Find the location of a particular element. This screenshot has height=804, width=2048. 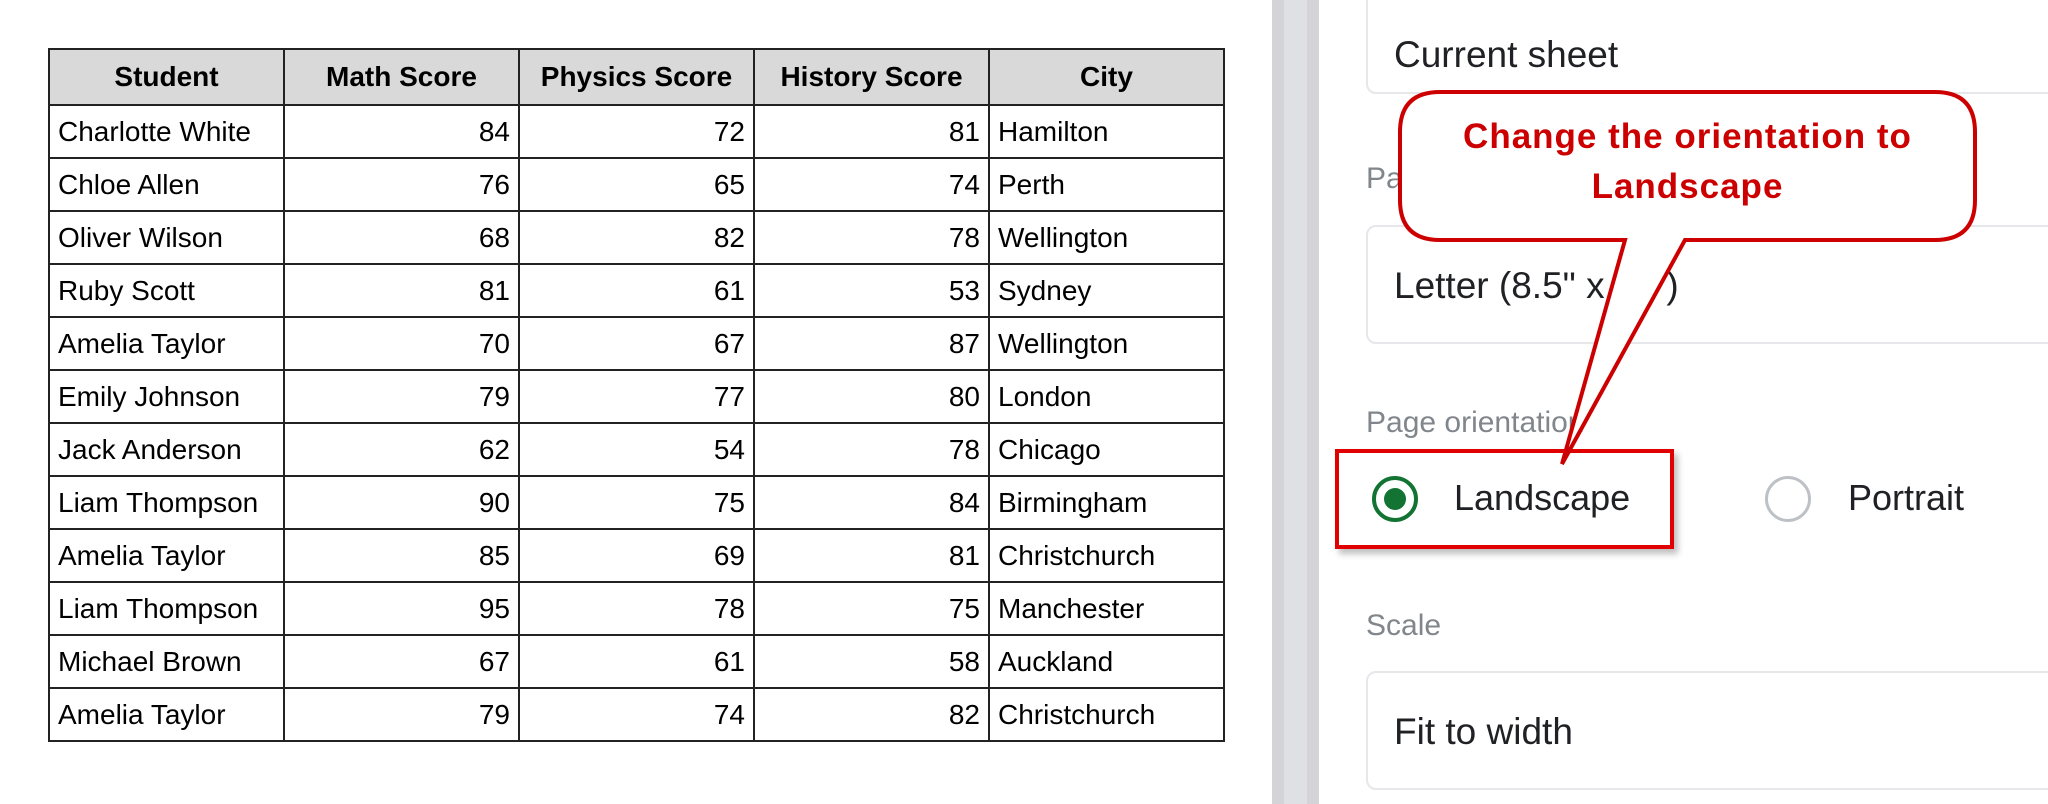

table-row: Amelia Taylor 79 74 82 Christchurch is located at coordinates (636, 714).